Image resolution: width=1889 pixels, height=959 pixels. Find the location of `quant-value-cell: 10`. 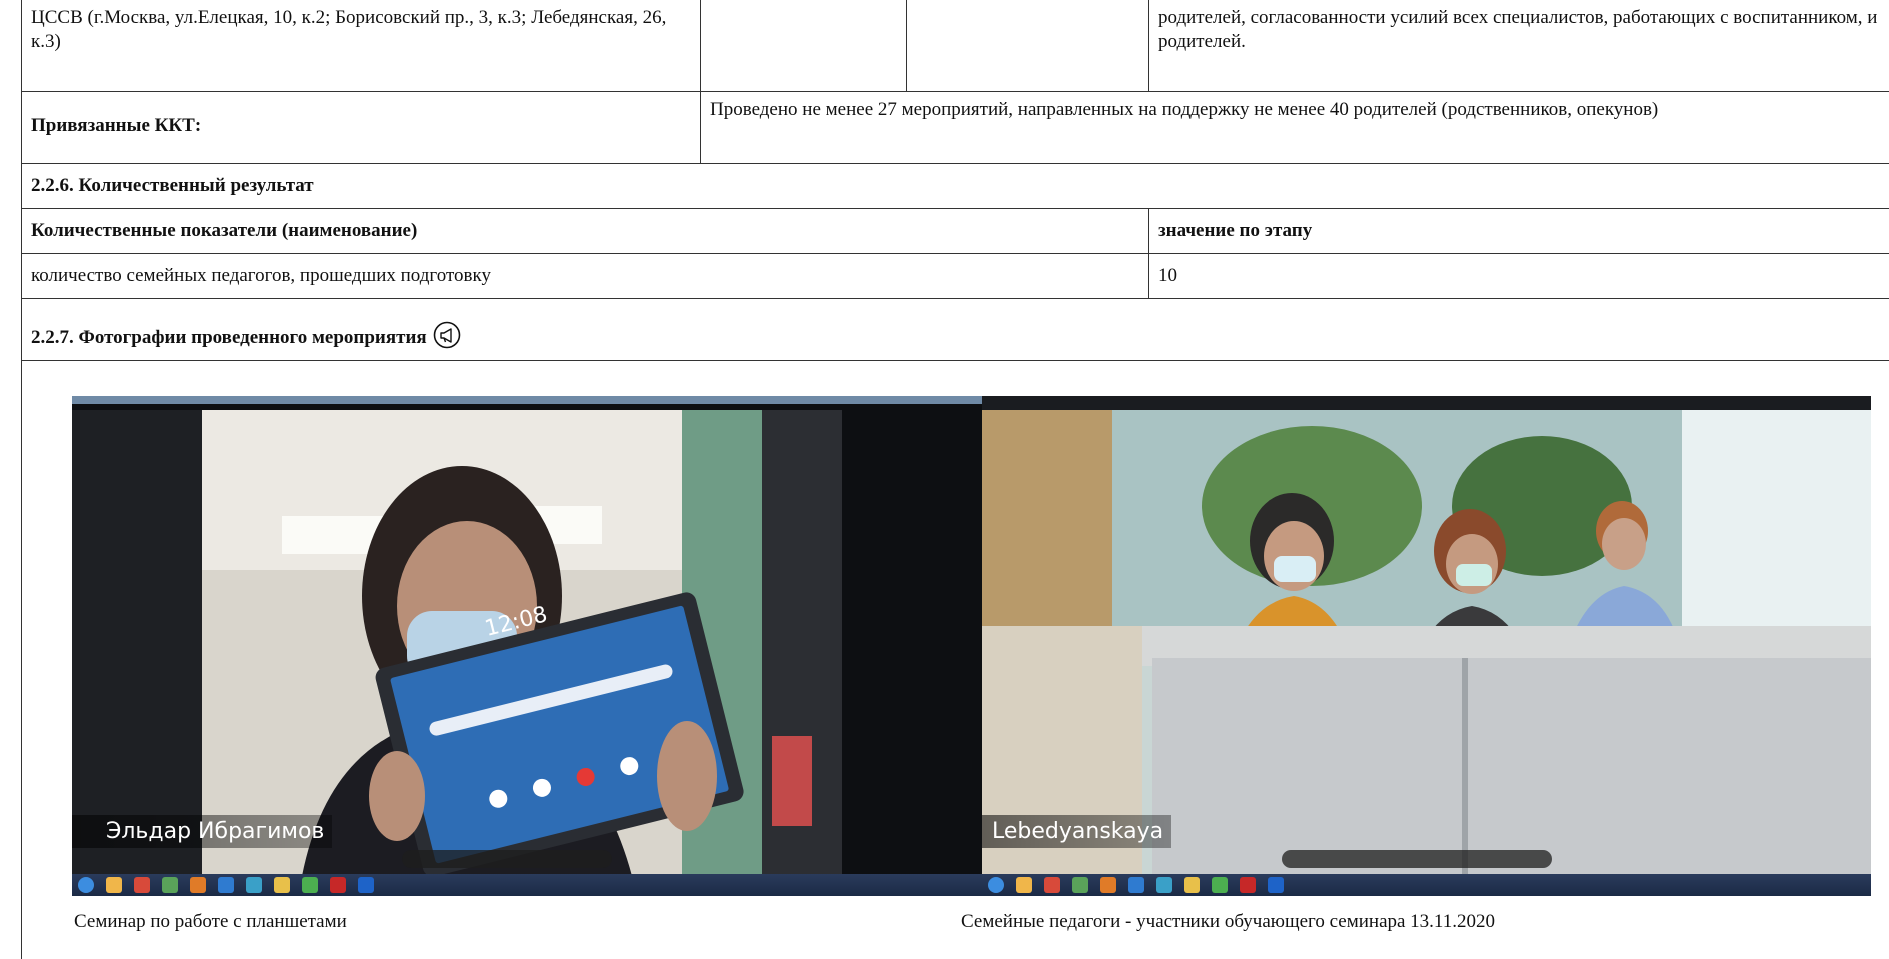

quant-value-cell: 10 is located at coordinates (1518, 276).